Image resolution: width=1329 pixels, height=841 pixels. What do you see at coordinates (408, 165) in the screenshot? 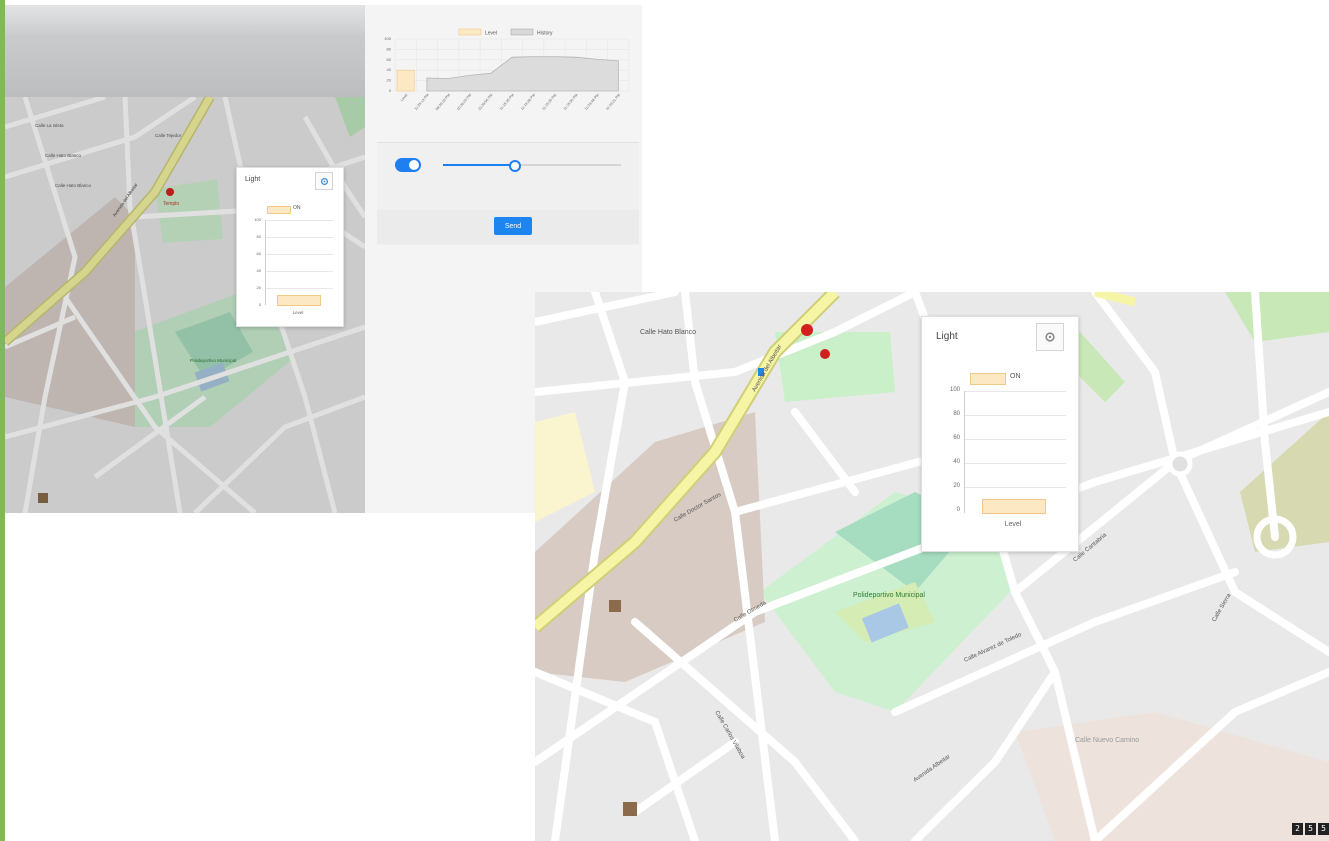
I see `power-toggle` at bounding box center [408, 165].